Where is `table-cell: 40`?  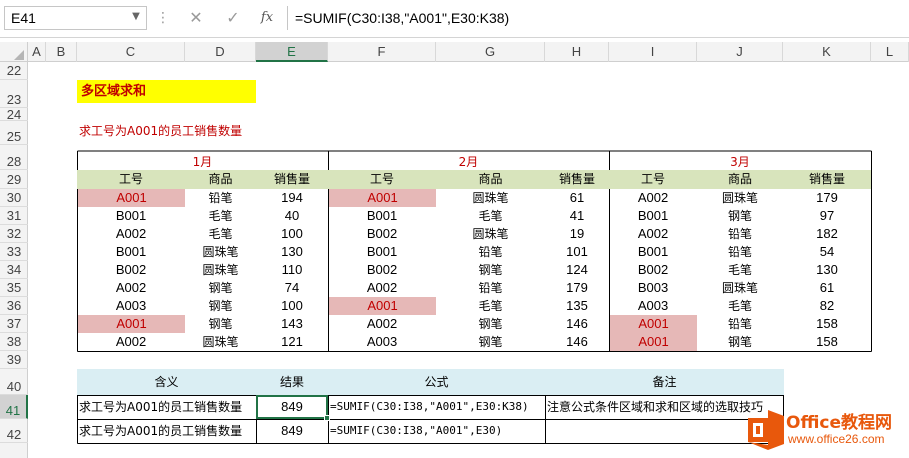 table-cell: 40 is located at coordinates (292, 216).